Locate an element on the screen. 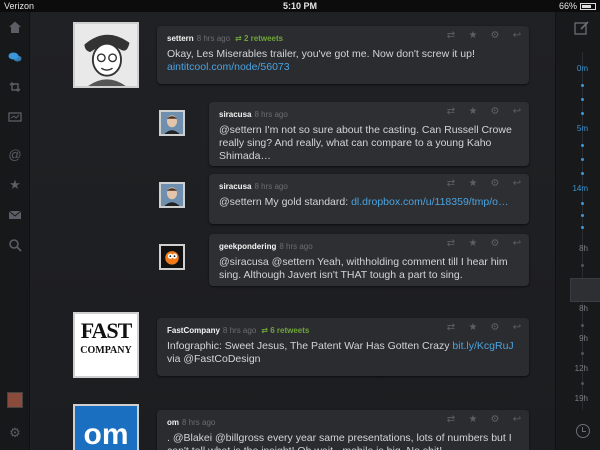  tweet-username: settern is located at coordinates (180, 38).